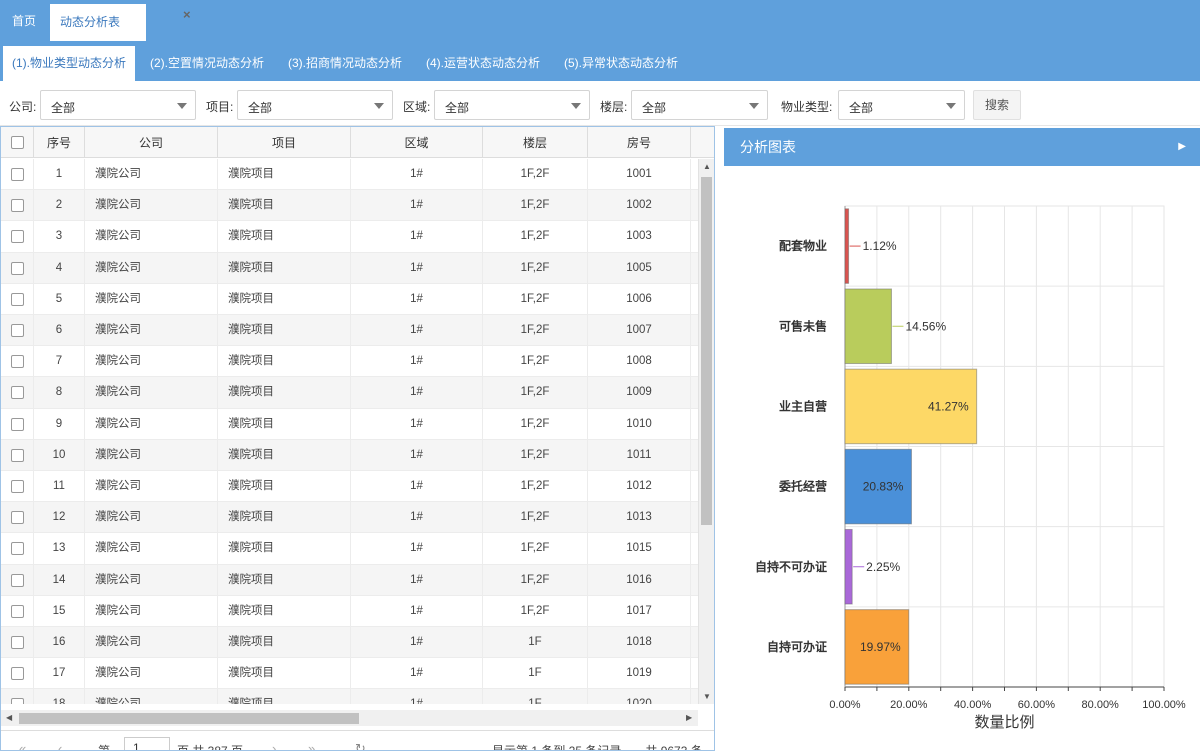 This screenshot has width=1200, height=756. I want to click on table-row: 7 濮院公司 濮院项目 1# 1F,2F 1008, so click(349, 362).